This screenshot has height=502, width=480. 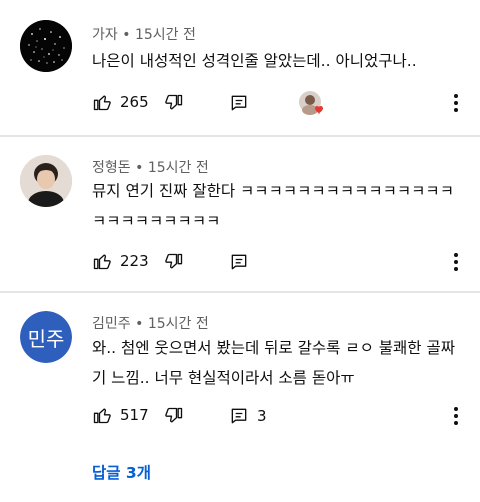 I want to click on like-count: 265, so click(x=134, y=102).